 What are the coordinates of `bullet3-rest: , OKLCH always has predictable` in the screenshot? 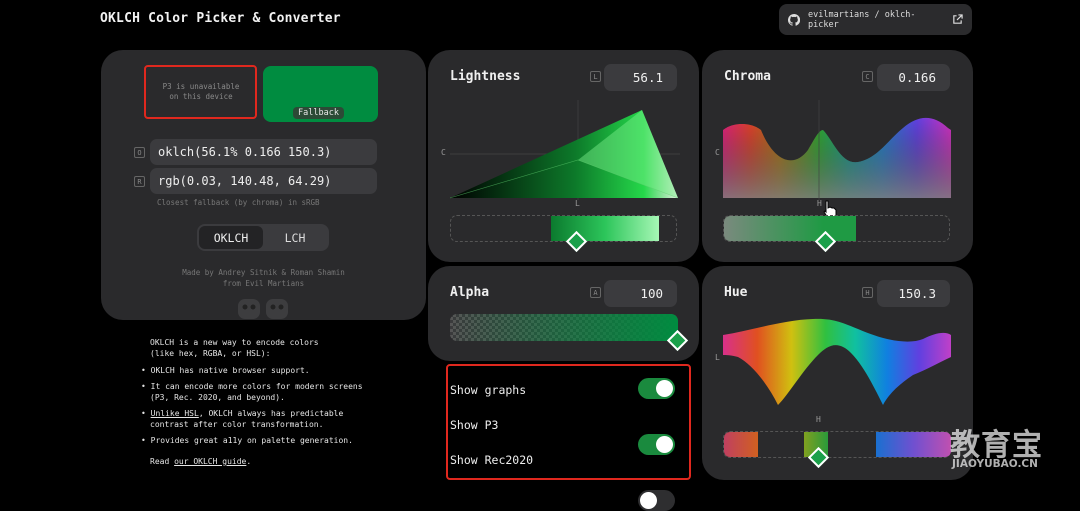 It's located at (271, 413).